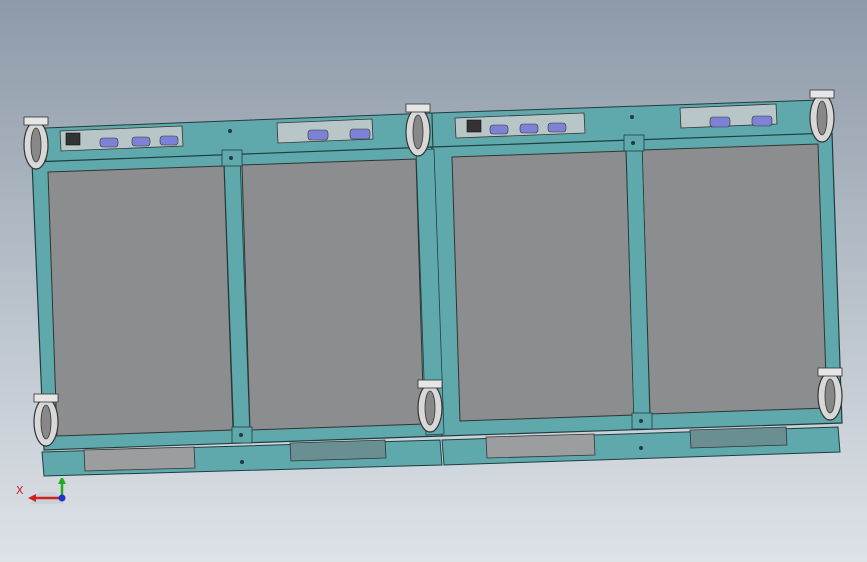  What do you see at coordinates (62, 481) in the screenshot?
I see `y-axis-arrowhead` at bounding box center [62, 481].